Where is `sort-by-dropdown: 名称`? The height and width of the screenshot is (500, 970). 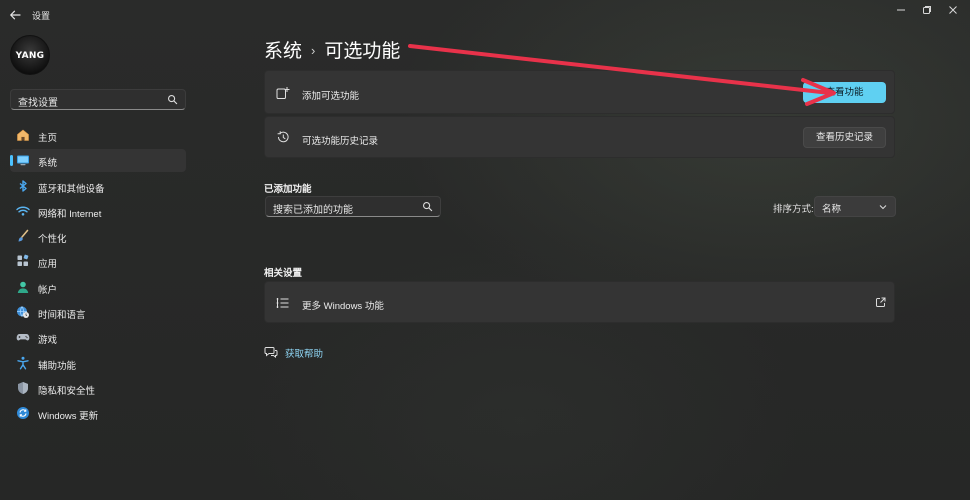
sort-by-dropdown: 名称 is located at coordinates (855, 206).